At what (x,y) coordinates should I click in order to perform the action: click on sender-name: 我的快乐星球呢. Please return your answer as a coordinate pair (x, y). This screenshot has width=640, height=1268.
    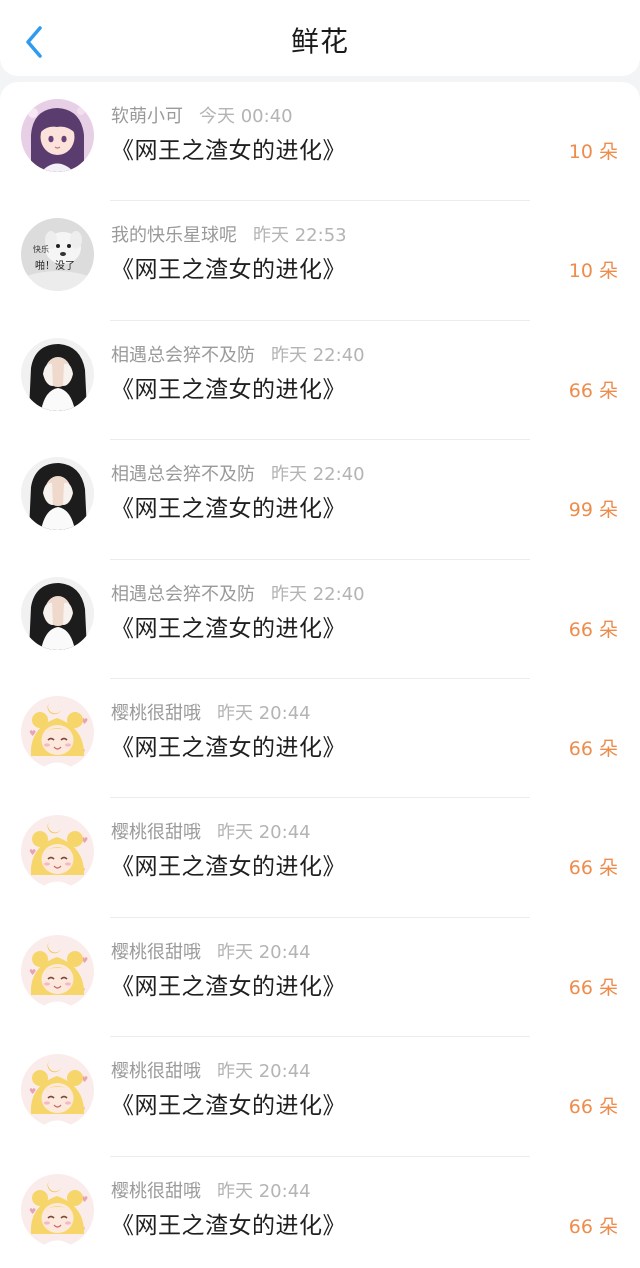
    Looking at the image, I should click on (174, 235).